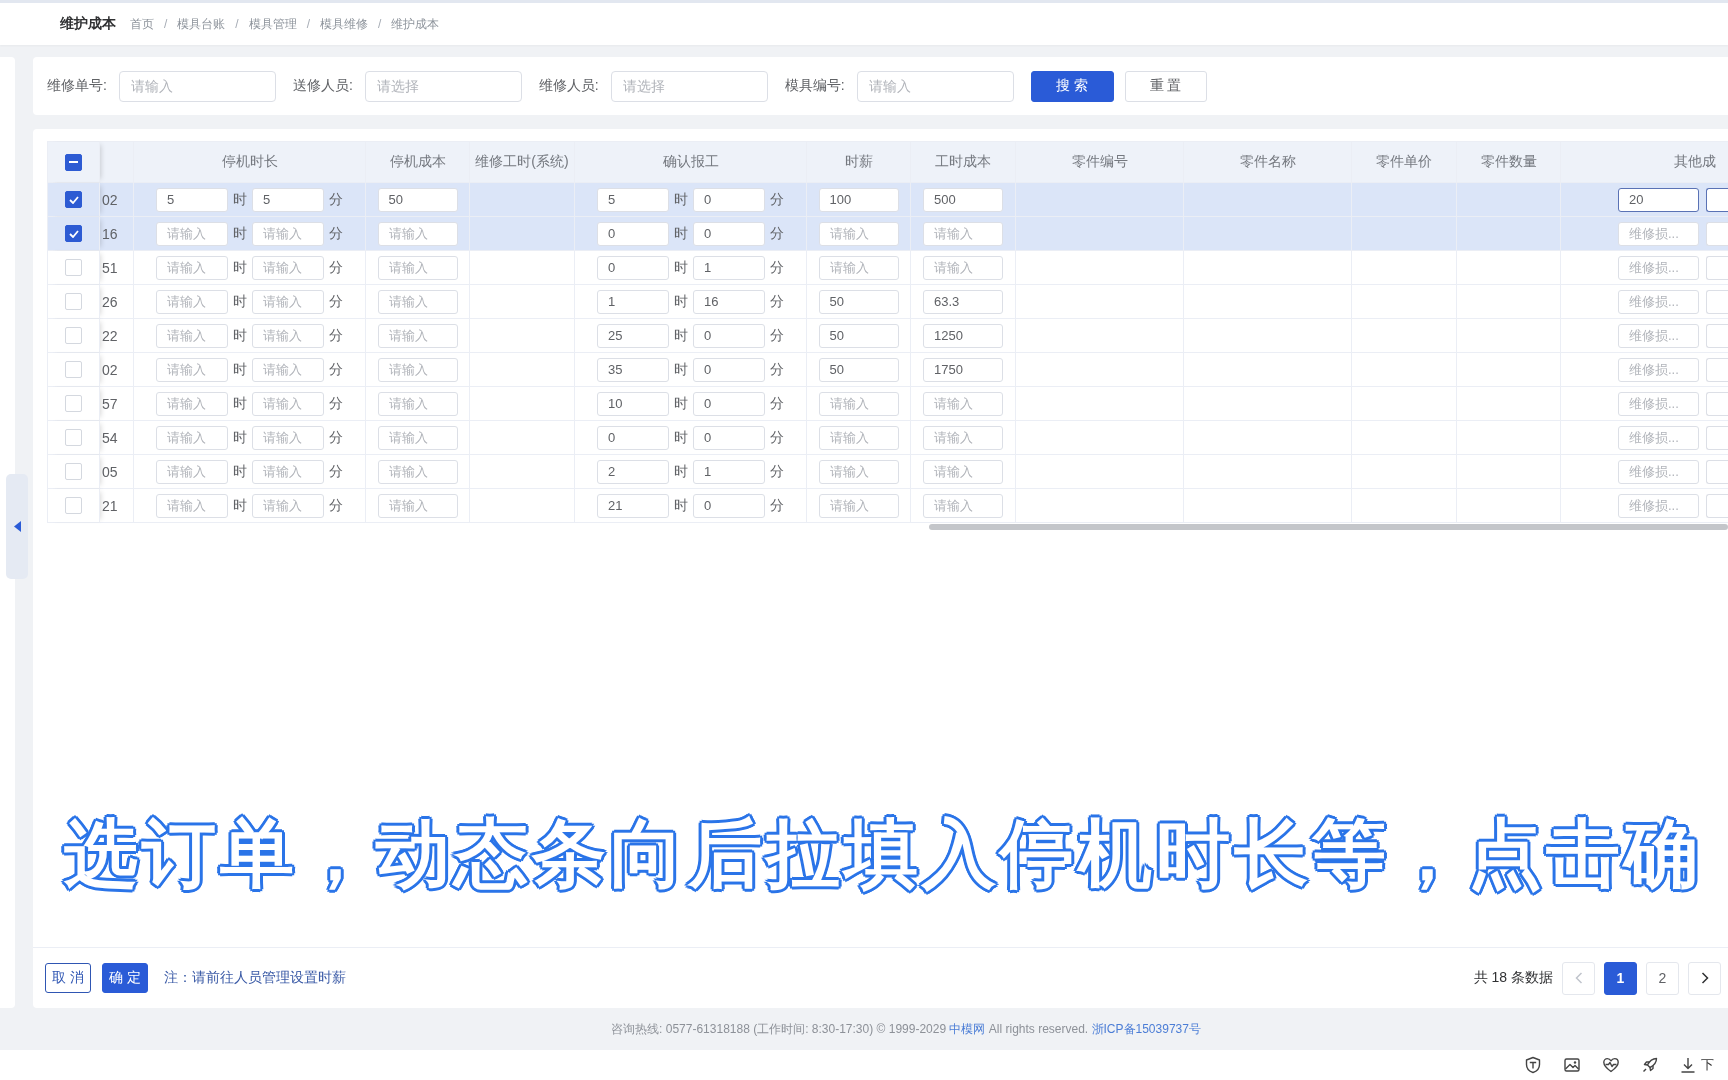  Describe the element at coordinates (1697, 1065) in the screenshot. I see `download-button: 下` at that location.